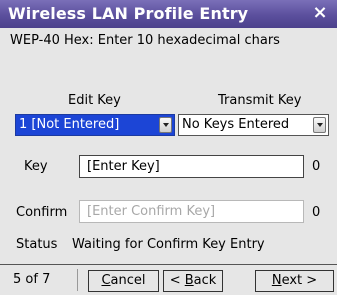 The width and height of the screenshot is (337, 295). Describe the element at coordinates (123, 166) in the screenshot. I see `key-placeholder: [Enter Key]` at that location.